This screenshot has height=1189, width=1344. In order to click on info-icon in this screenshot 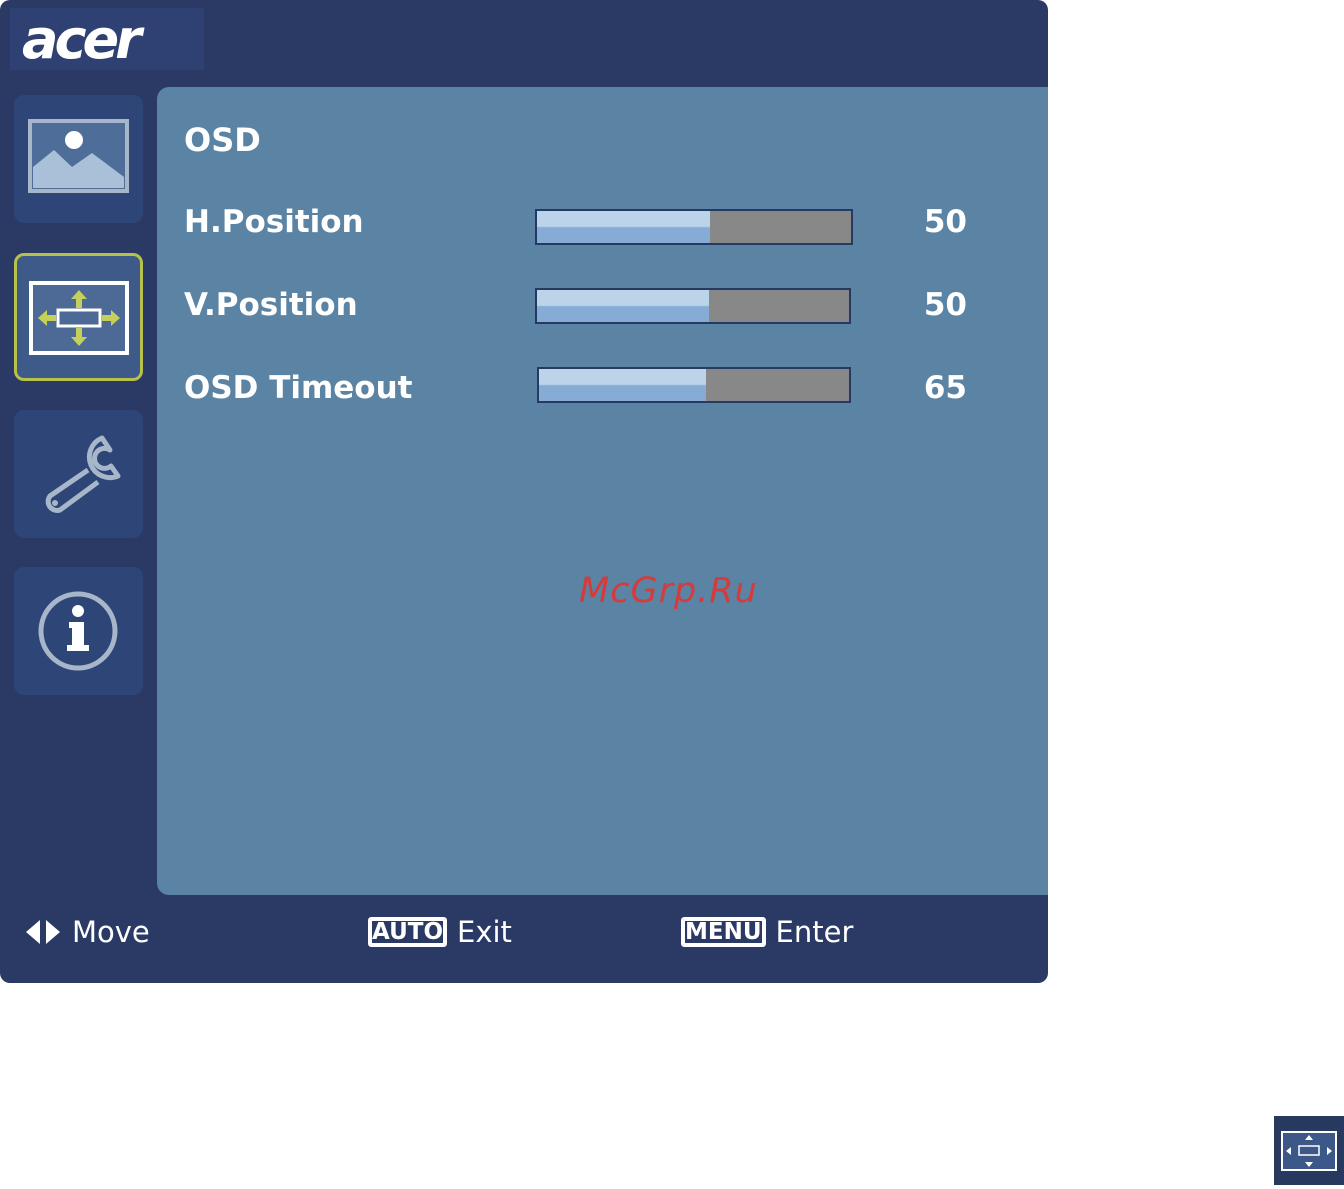, I will do `click(78, 631)`.